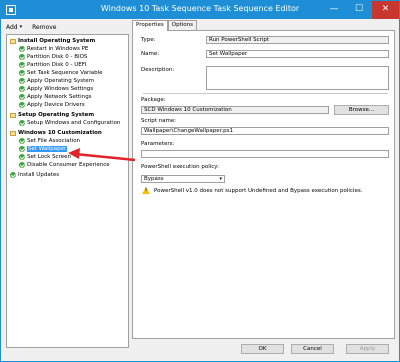 This screenshot has width=400, height=362. Describe the element at coordinates (60, 133) in the screenshot. I see `group-label: Windows 10 Customization` at that location.